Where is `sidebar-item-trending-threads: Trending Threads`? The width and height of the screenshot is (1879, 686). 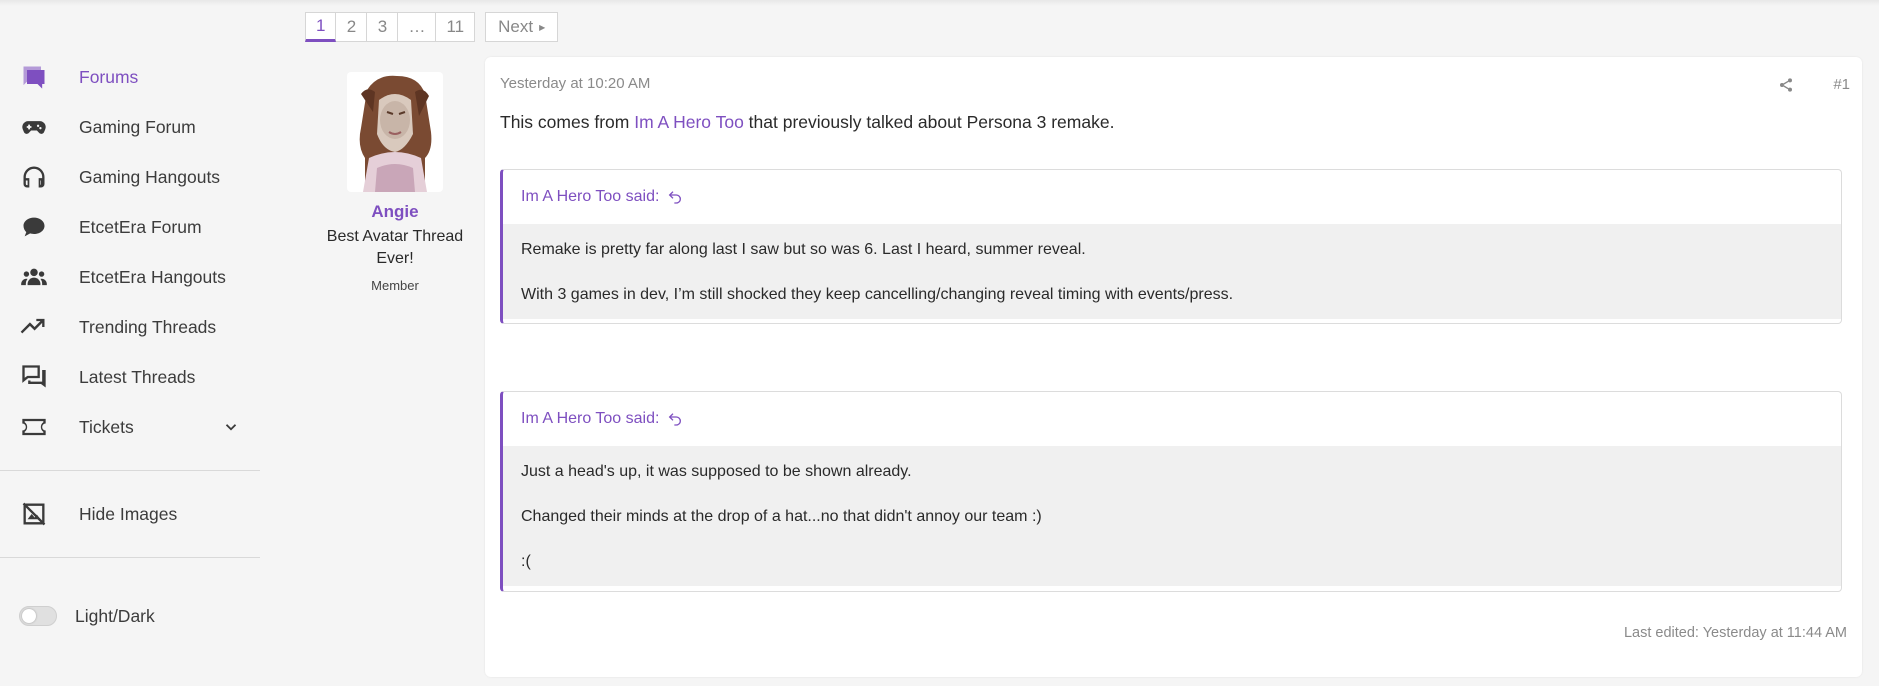
sidebar-item-trending-threads: Trending Threads is located at coordinates (130, 327).